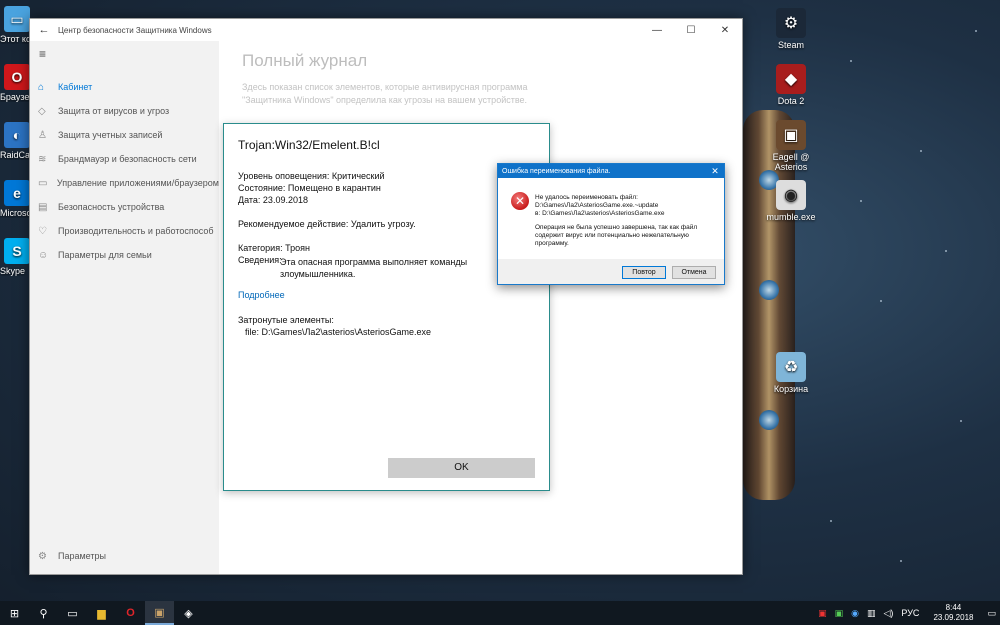 The image size is (1000, 625). What do you see at coordinates (17, 19) in the screenshot?
I see `computer-icon: ▭` at bounding box center [17, 19].